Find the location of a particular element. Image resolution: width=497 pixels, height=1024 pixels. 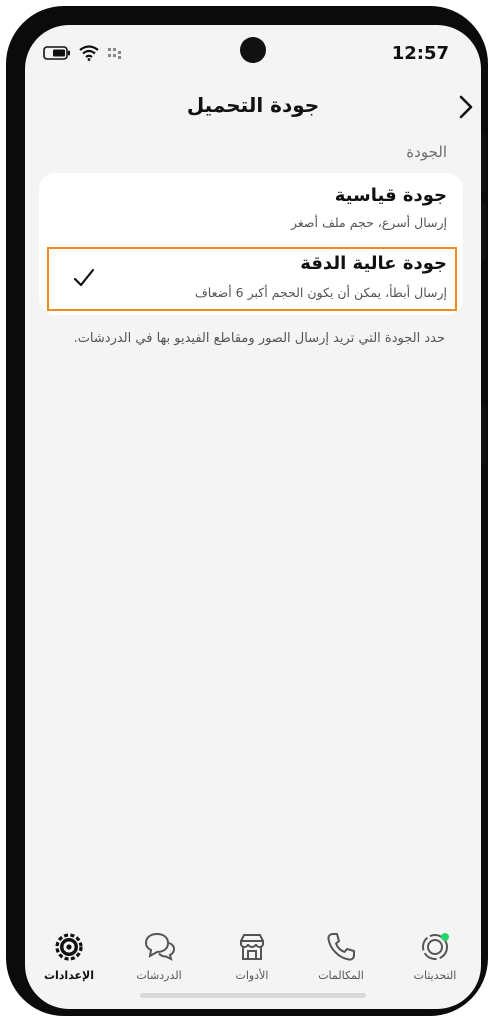

phone-icon is located at coordinates (341, 947).